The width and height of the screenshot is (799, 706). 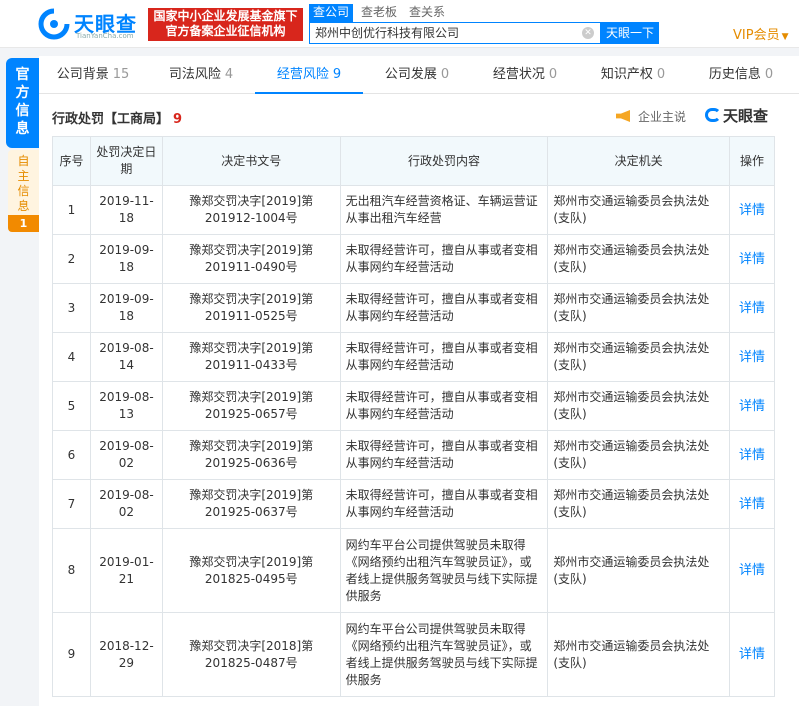 I want to click on vip-label: VIP会员, so click(x=756, y=35).